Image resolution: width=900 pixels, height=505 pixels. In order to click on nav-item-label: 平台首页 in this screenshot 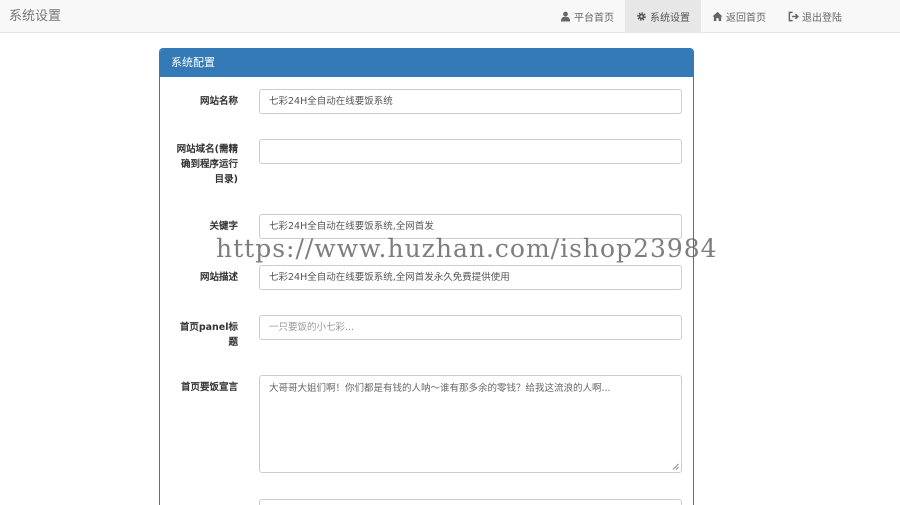, I will do `click(594, 18)`.